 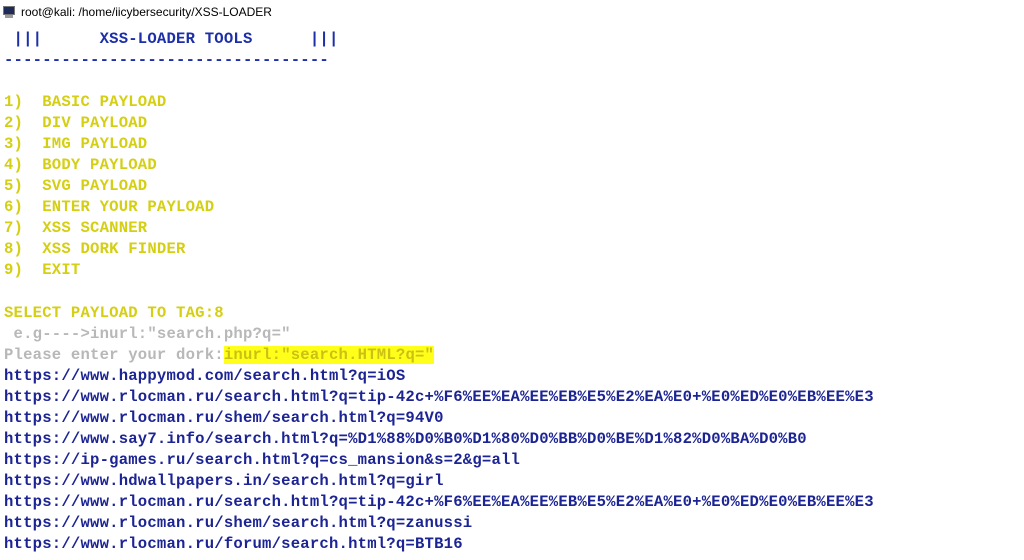 I want to click on menu-item: 7) XSS SCANNER, so click(x=76, y=228).